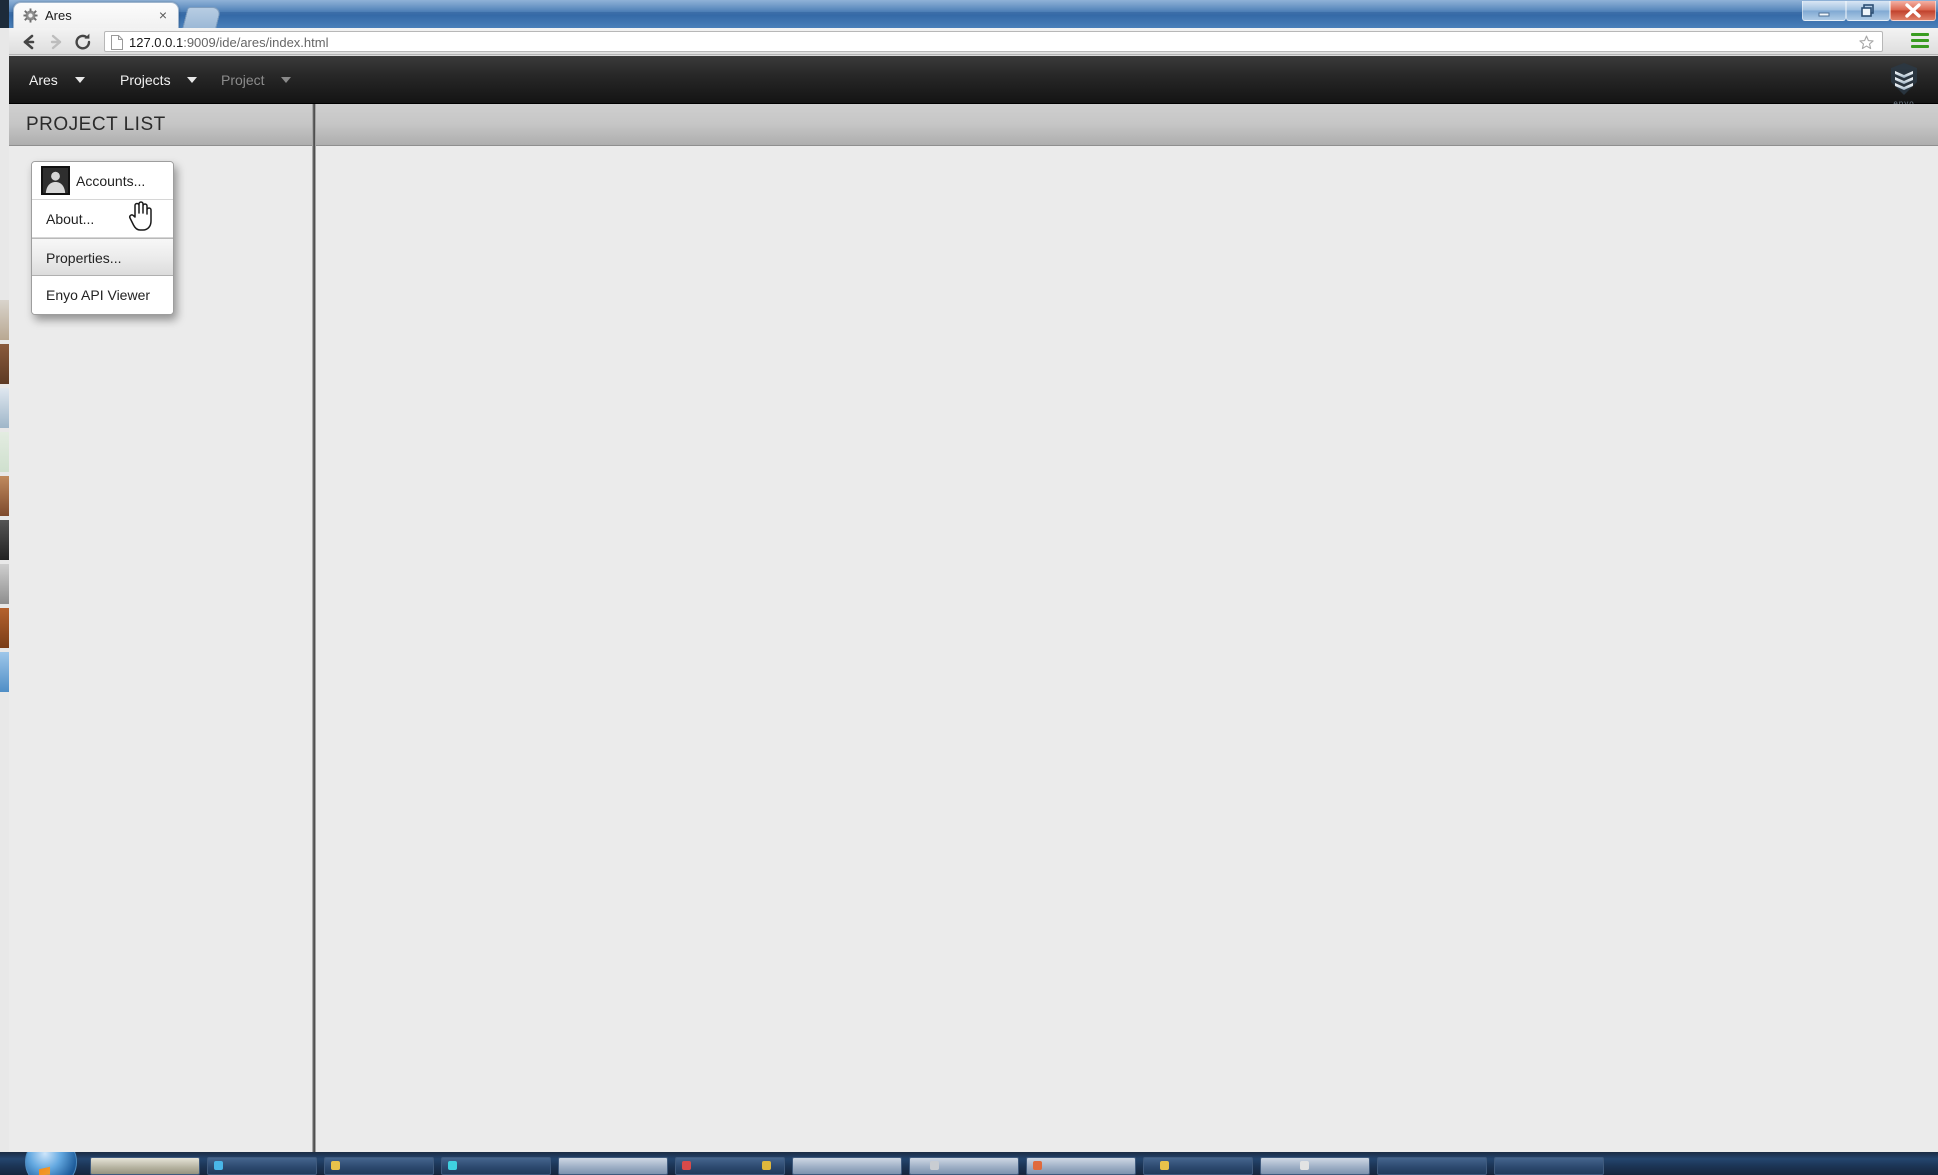 This screenshot has width=1938, height=1175. What do you see at coordinates (1904, 79) in the screenshot?
I see `enyo-chevron-shield-icon` at bounding box center [1904, 79].